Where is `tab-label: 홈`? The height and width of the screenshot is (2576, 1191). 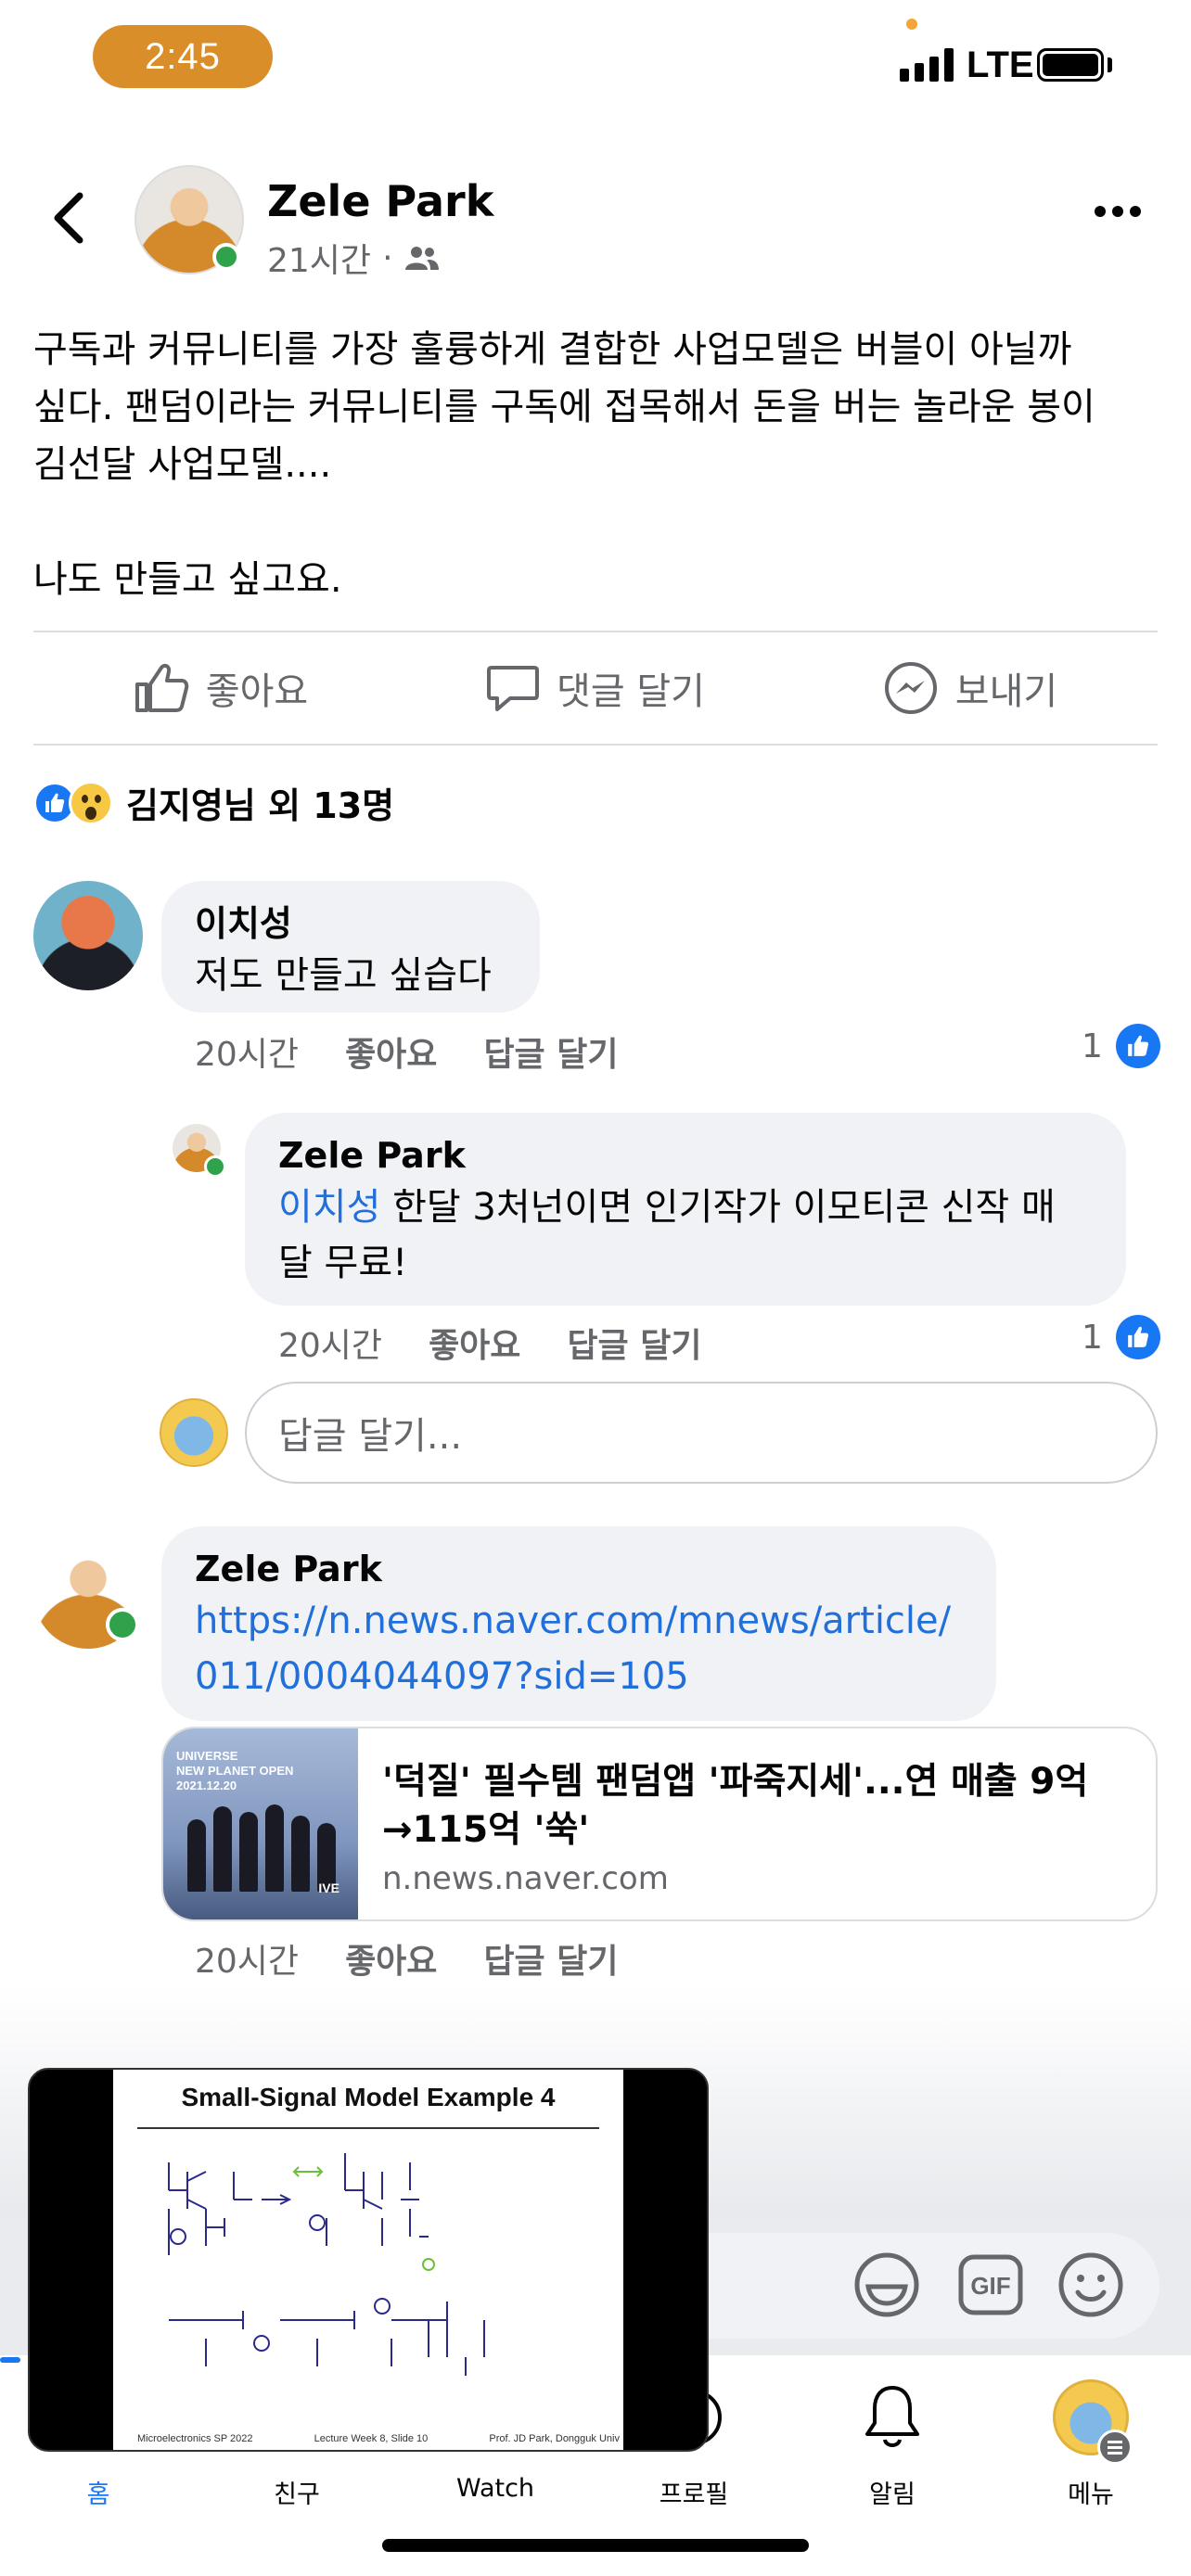 tab-label: 홈 is located at coordinates (98, 2494).